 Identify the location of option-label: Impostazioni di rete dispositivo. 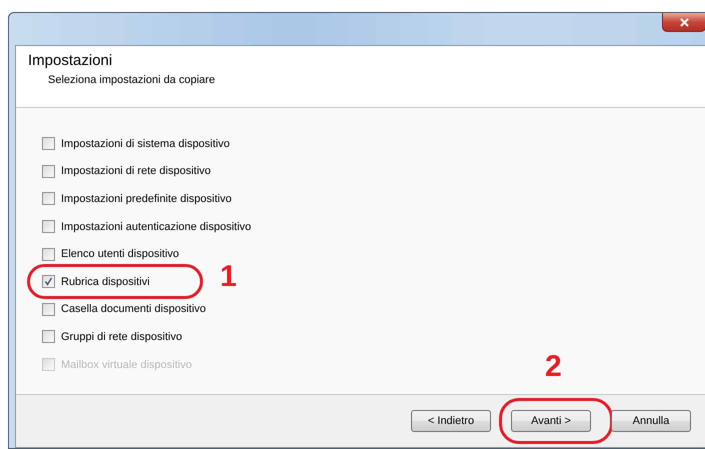
(136, 171).